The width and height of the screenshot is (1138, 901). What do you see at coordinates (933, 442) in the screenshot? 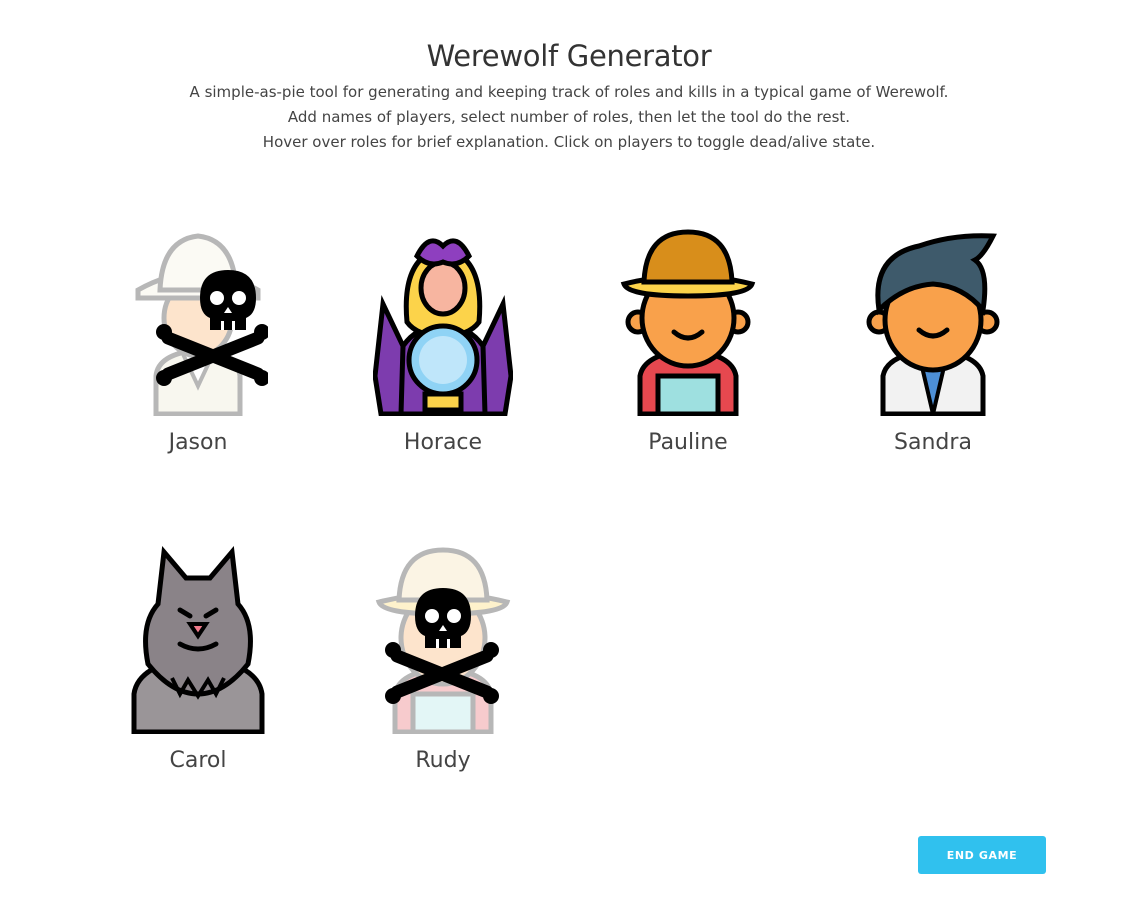
I see `player-name: Sandra` at bounding box center [933, 442].